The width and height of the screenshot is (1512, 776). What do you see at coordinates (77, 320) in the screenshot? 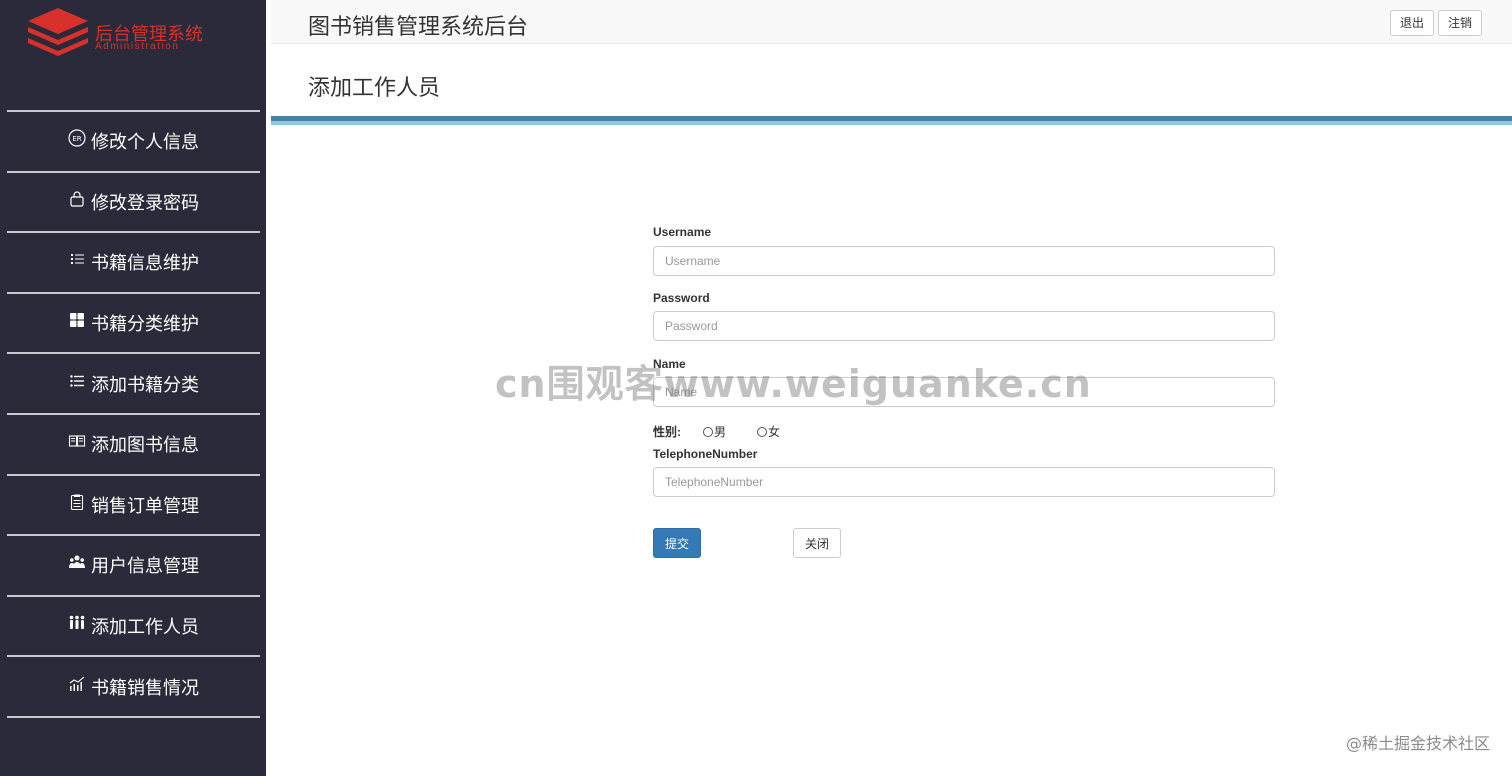
I see `grid-icon` at bounding box center [77, 320].